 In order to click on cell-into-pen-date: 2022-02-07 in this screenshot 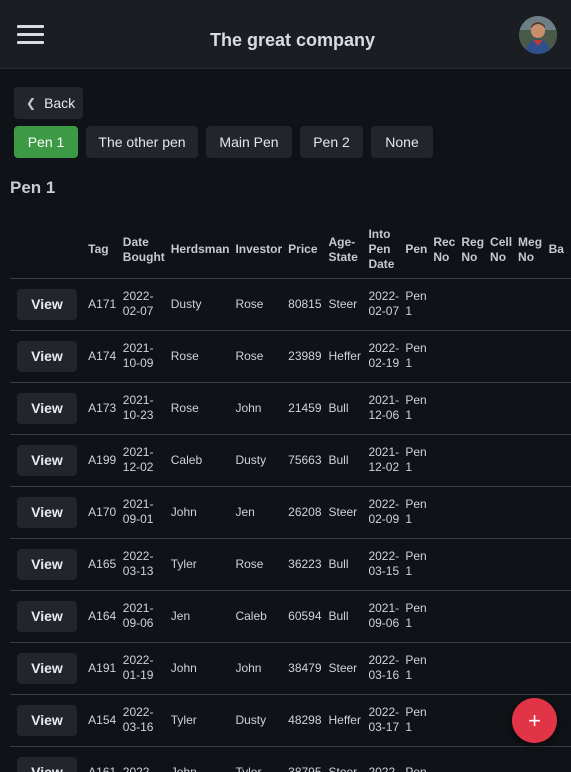, I will do `click(384, 304)`.